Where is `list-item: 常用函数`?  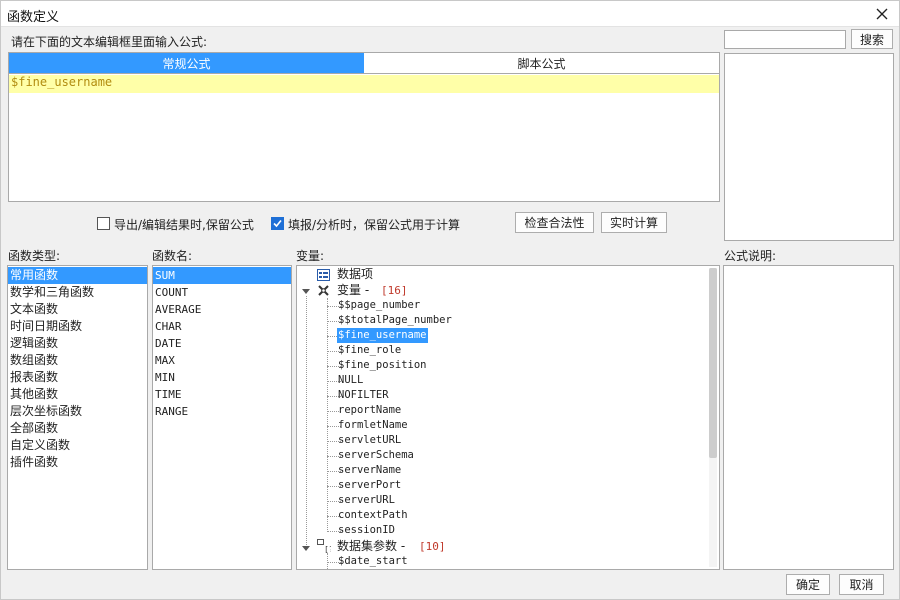 list-item: 常用函数 is located at coordinates (77, 275).